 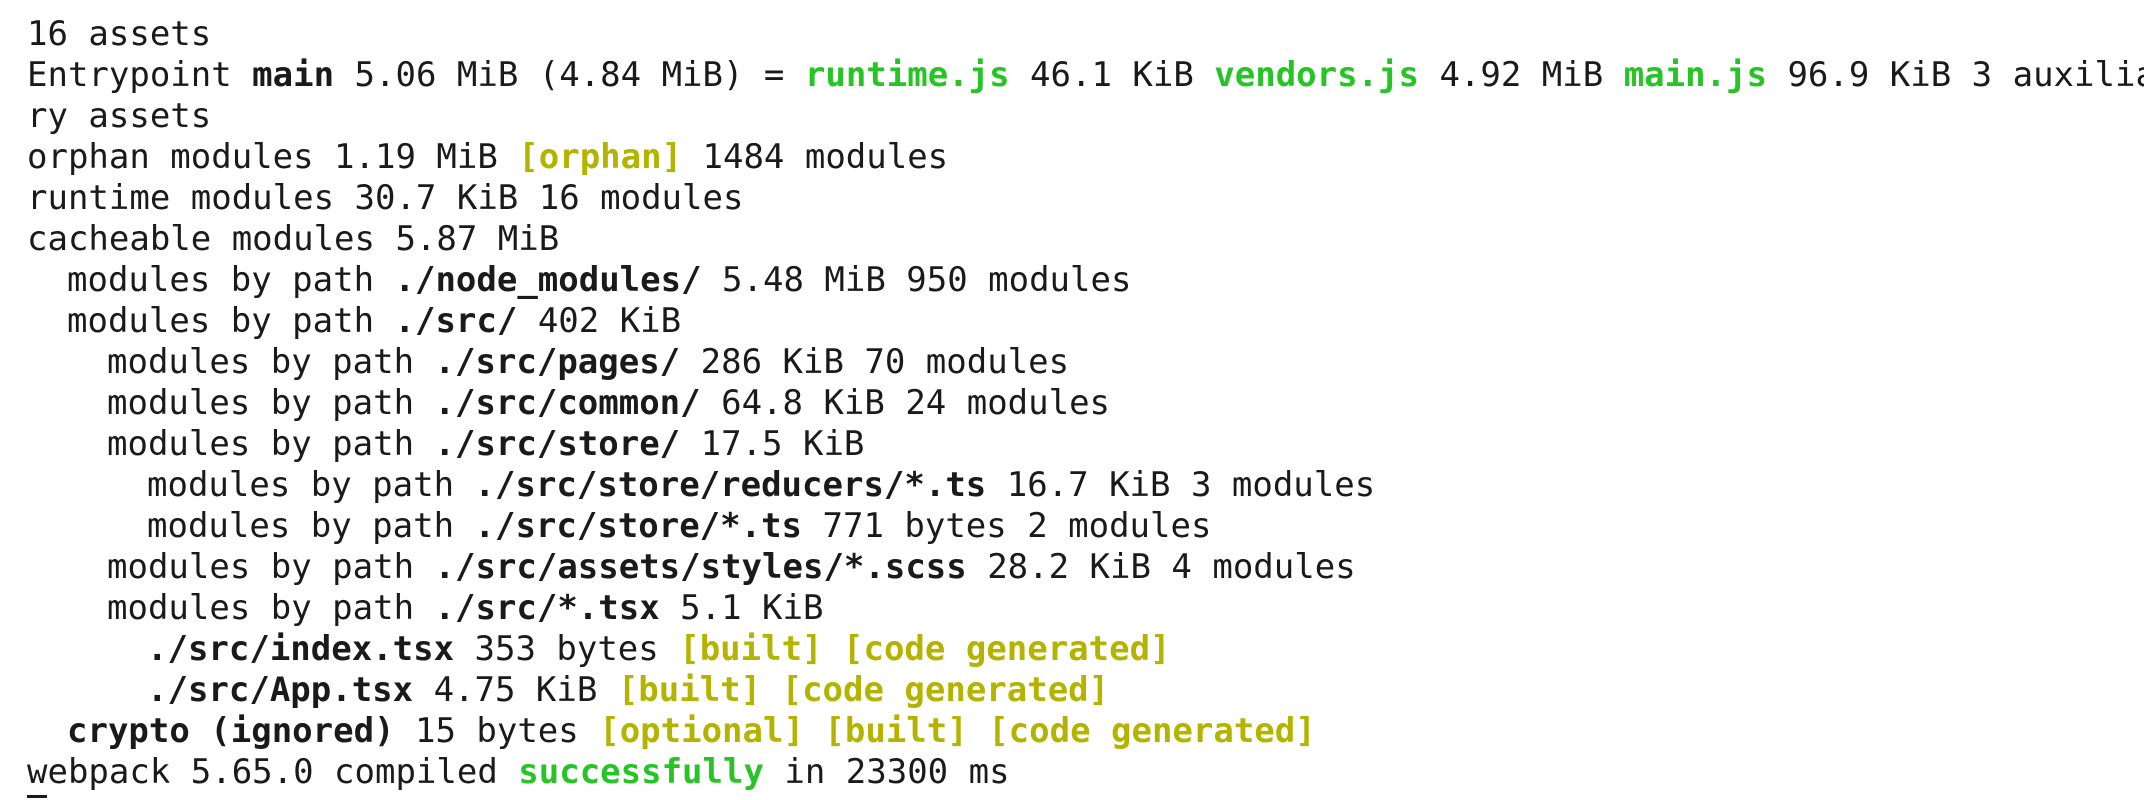 What do you see at coordinates (567, 403) in the screenshot?
I see `path-src-common: ./src/common/` at bounding box center [567, 403].